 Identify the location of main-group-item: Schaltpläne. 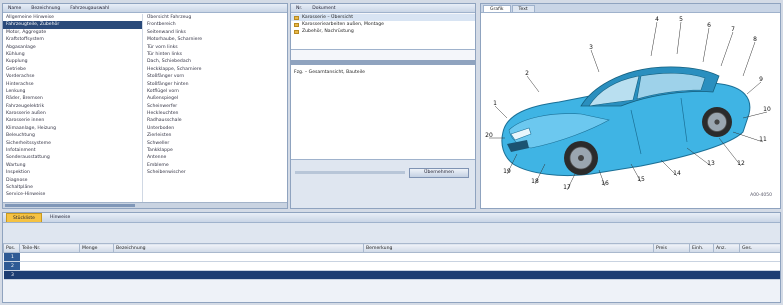
(72, 187).